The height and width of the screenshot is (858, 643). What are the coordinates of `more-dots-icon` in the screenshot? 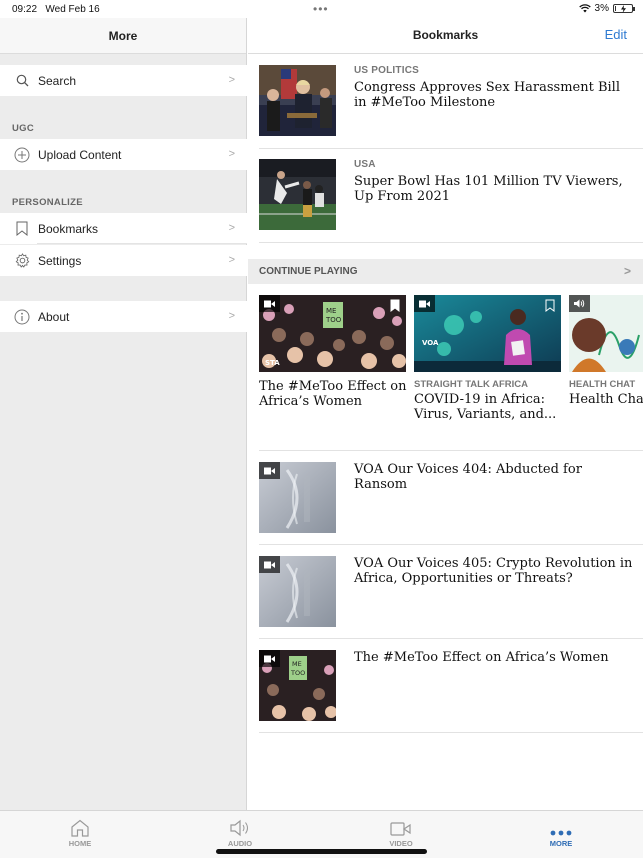 It's located at (561, 825).